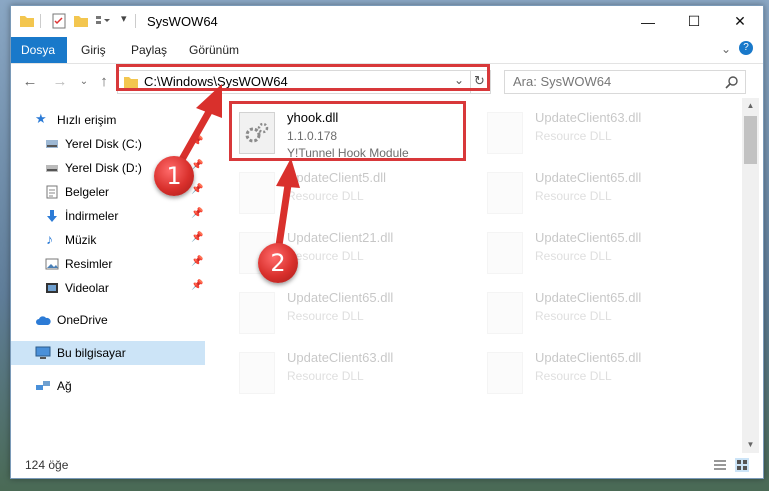  I want to click on new-folder-icon, so click(81, 21).